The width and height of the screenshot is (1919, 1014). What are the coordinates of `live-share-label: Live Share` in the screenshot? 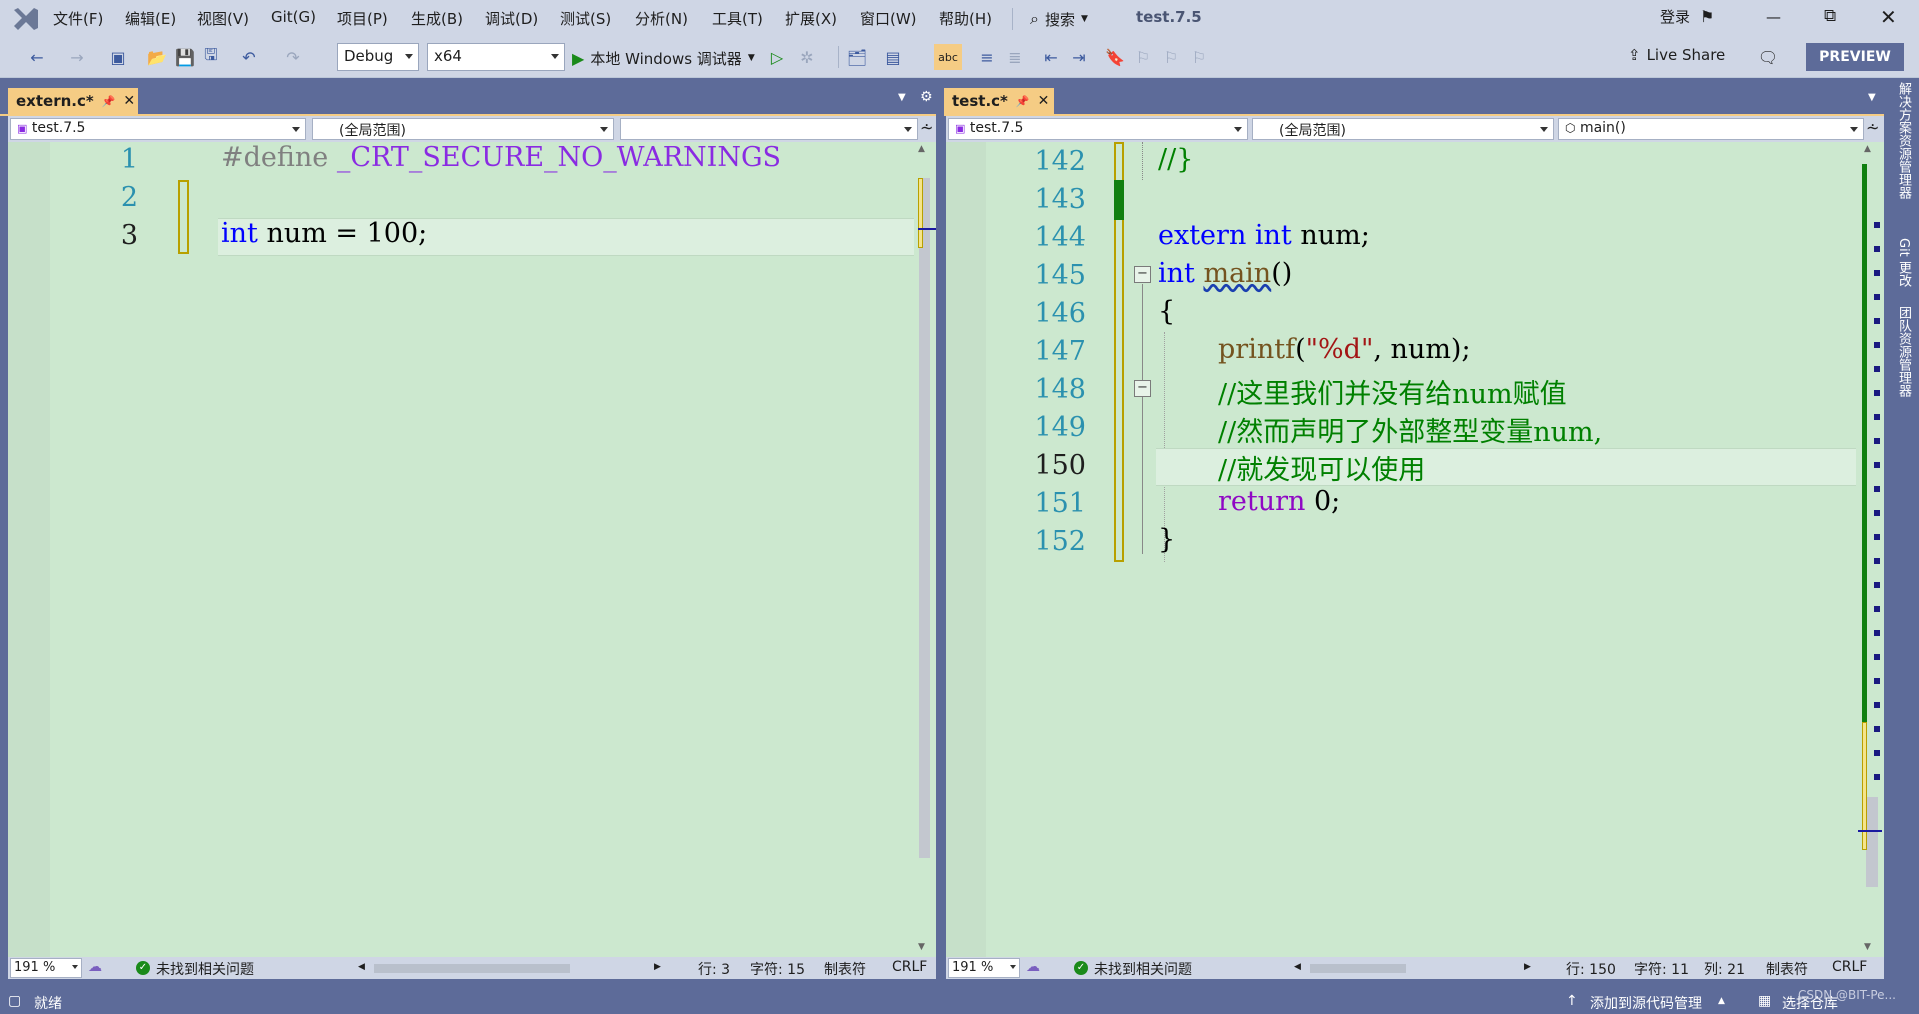 It's located at (1686, 55).